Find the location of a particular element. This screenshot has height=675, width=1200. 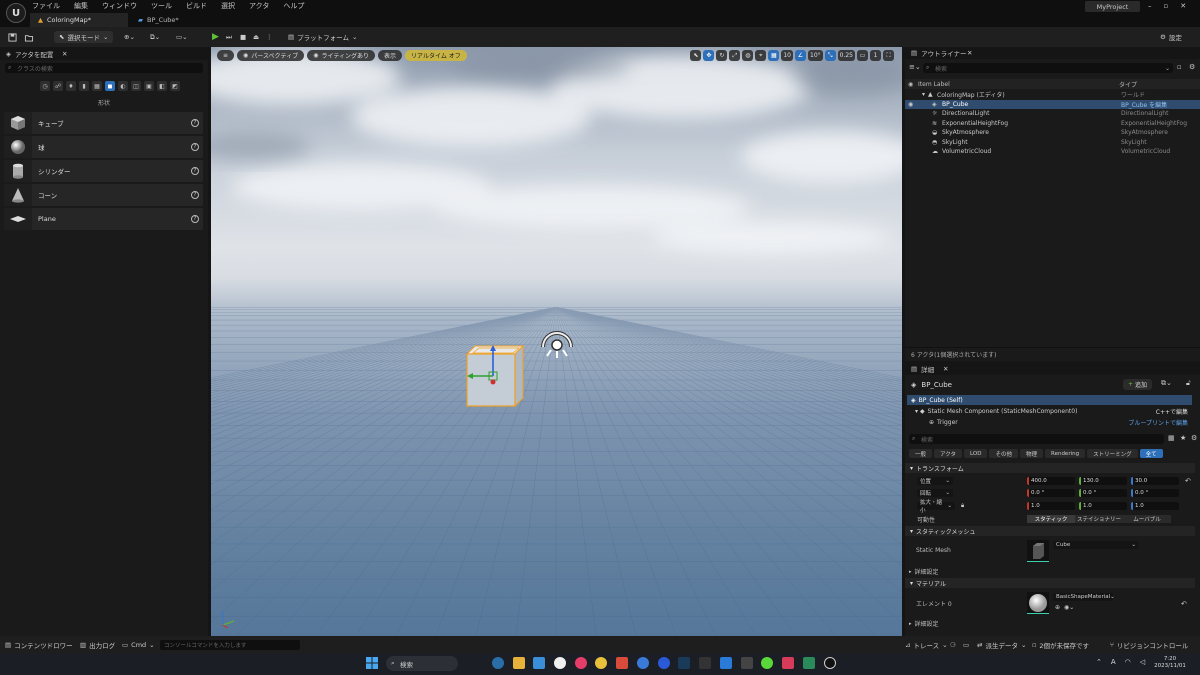

steam-icon is located at coordinates (684, 663).